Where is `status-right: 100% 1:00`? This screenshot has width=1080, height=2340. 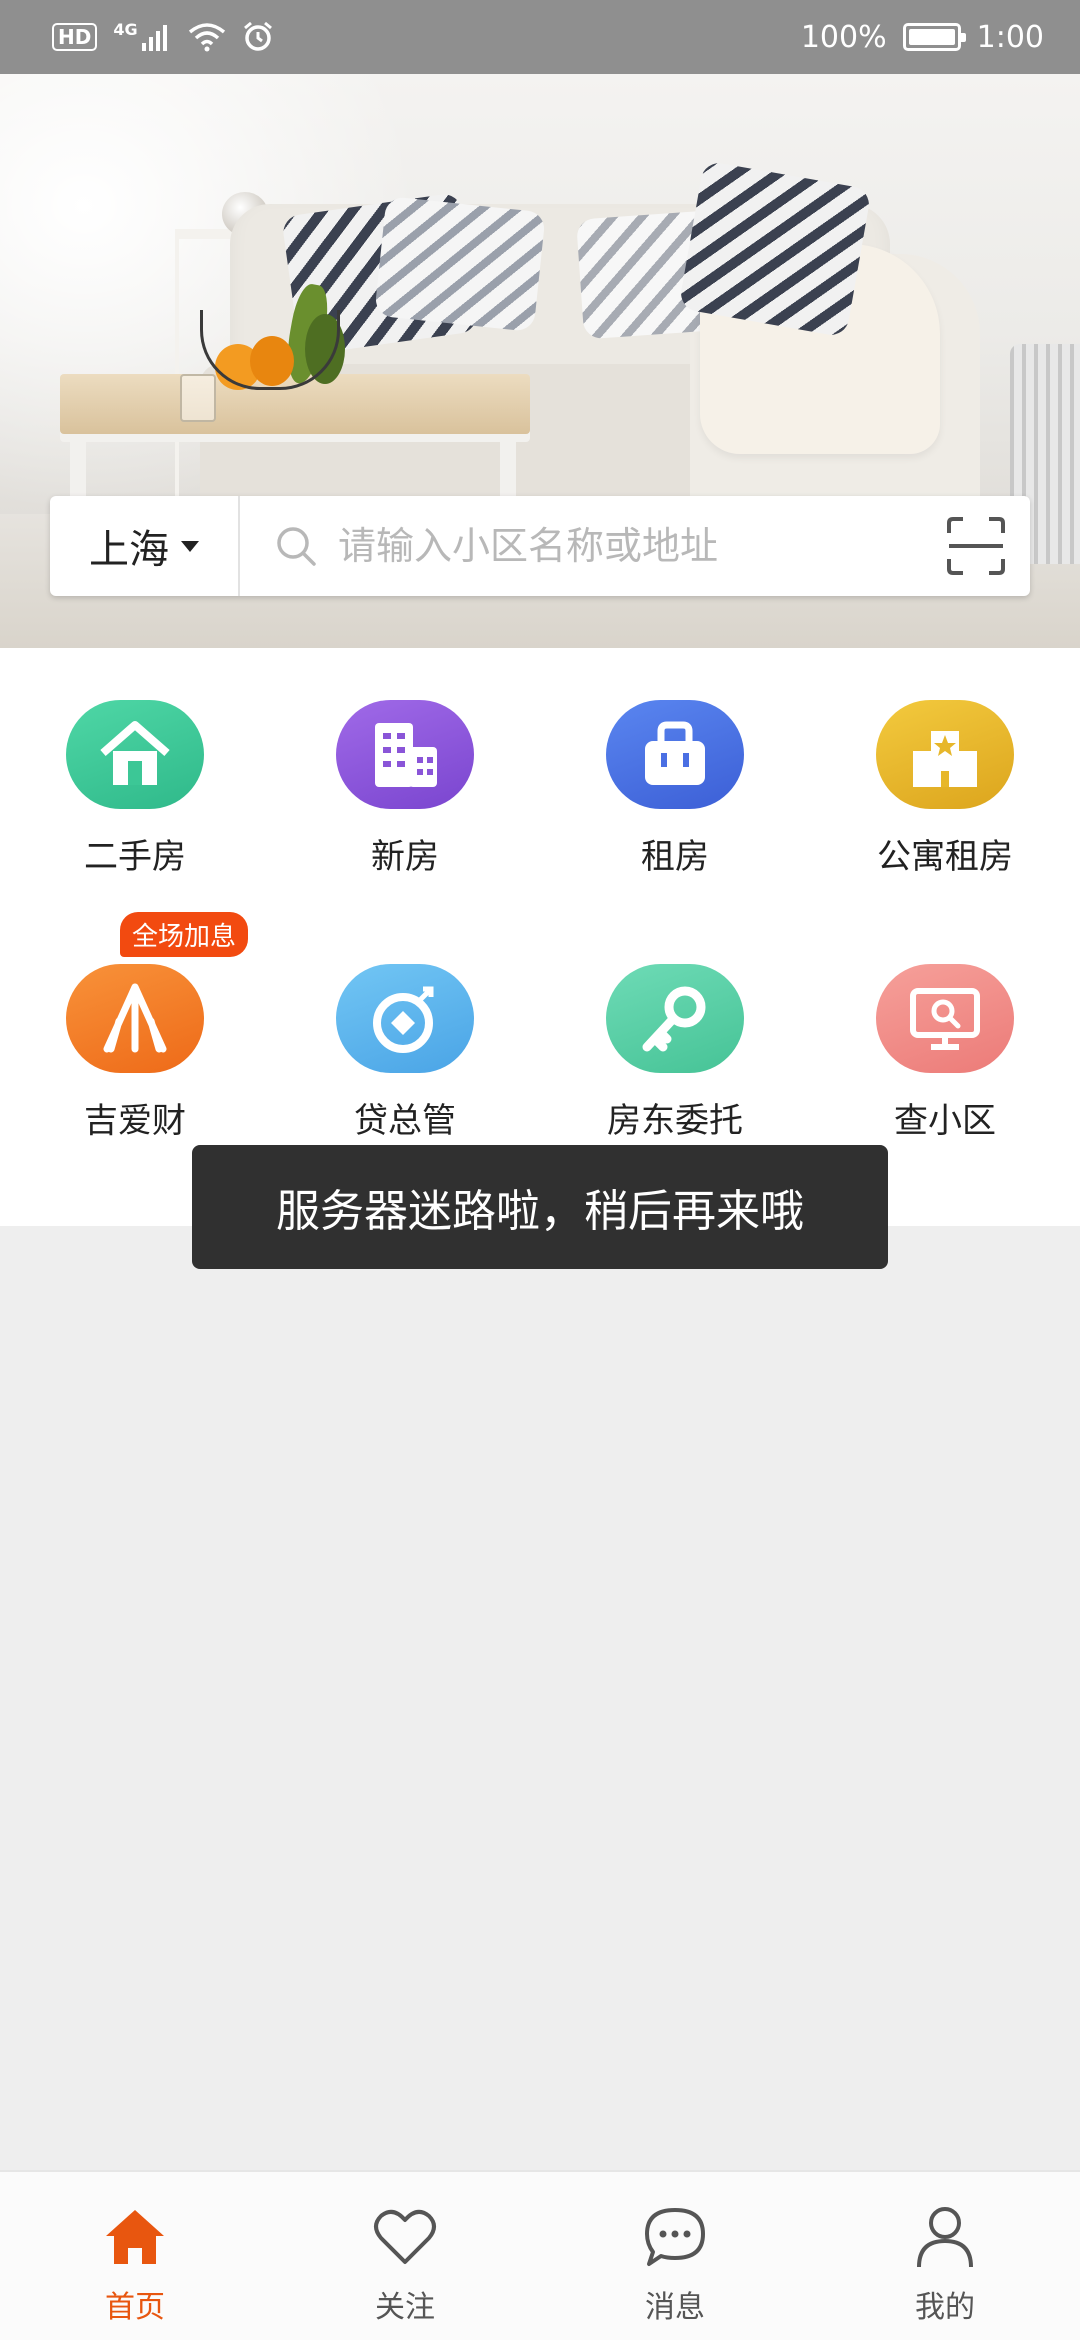 status-right: 100% 1:00 is located at coordinates (922, 37).